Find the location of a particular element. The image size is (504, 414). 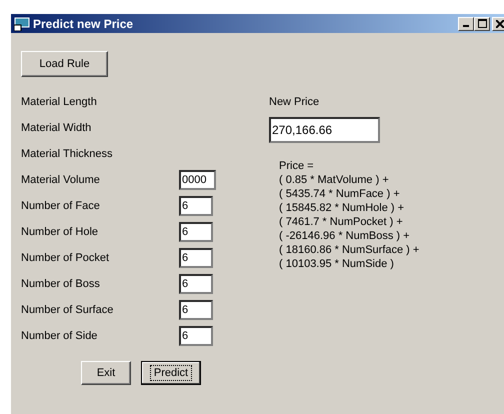

maximize-icon is located at coordinates (482, 23).